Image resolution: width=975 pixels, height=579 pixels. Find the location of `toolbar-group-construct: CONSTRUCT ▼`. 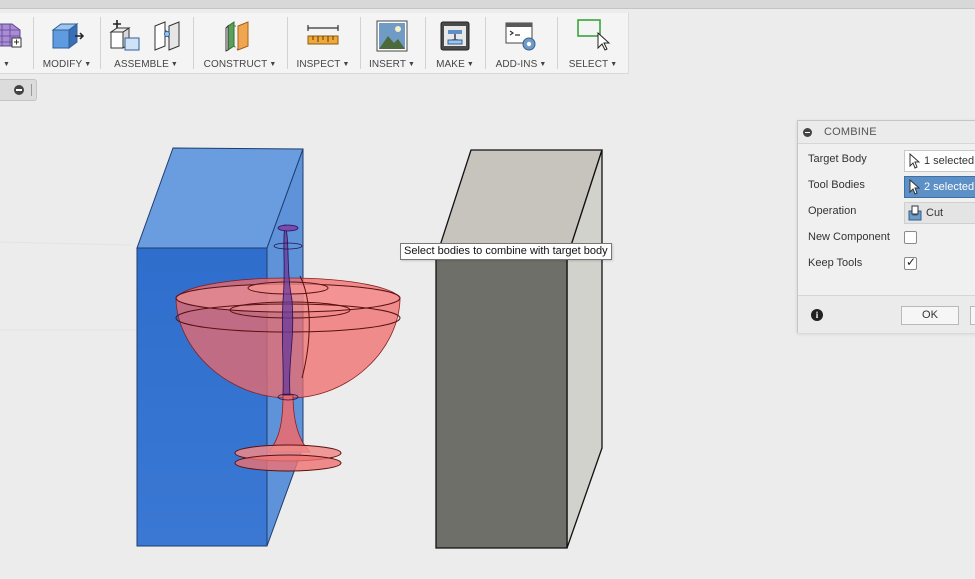

toolbar-group-construct: CONSTRUCT ▼ is located at coordinates (240, 43).